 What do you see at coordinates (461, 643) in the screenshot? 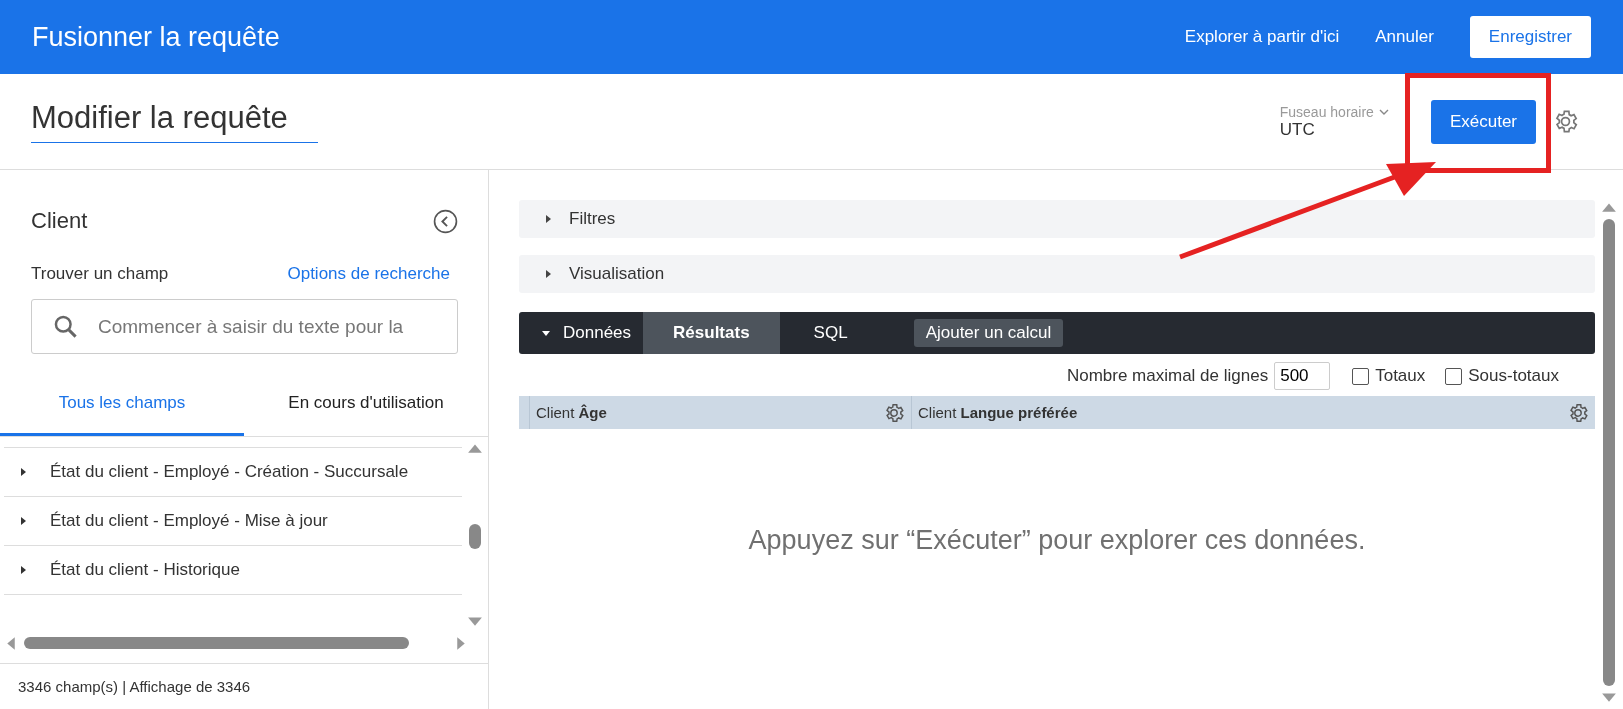
I see `scroll-right-arrow-icon` at bounding box center [461, 643].